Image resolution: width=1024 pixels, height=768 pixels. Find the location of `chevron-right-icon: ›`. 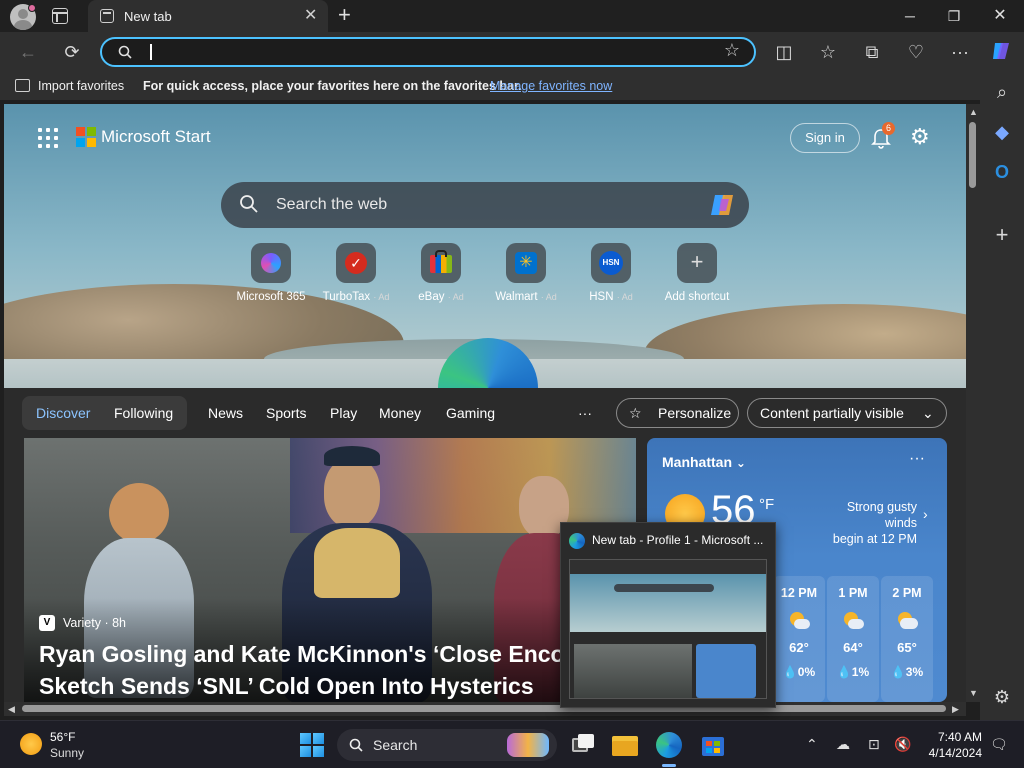

chevron-right-icon: › is located at coordinates (925, 514).